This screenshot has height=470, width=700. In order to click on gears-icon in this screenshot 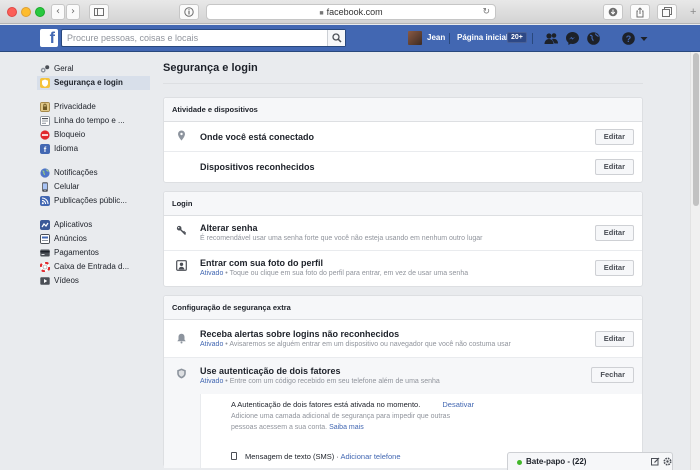, I will do `click(45, 69)`.